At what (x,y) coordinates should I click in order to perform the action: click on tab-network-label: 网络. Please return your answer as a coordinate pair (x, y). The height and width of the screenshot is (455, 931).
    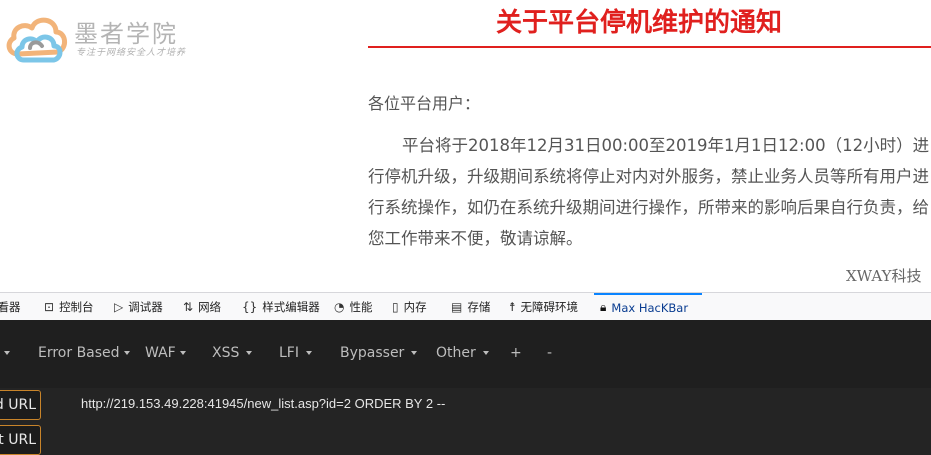
    Looking at the image, I should click on (210, 306).